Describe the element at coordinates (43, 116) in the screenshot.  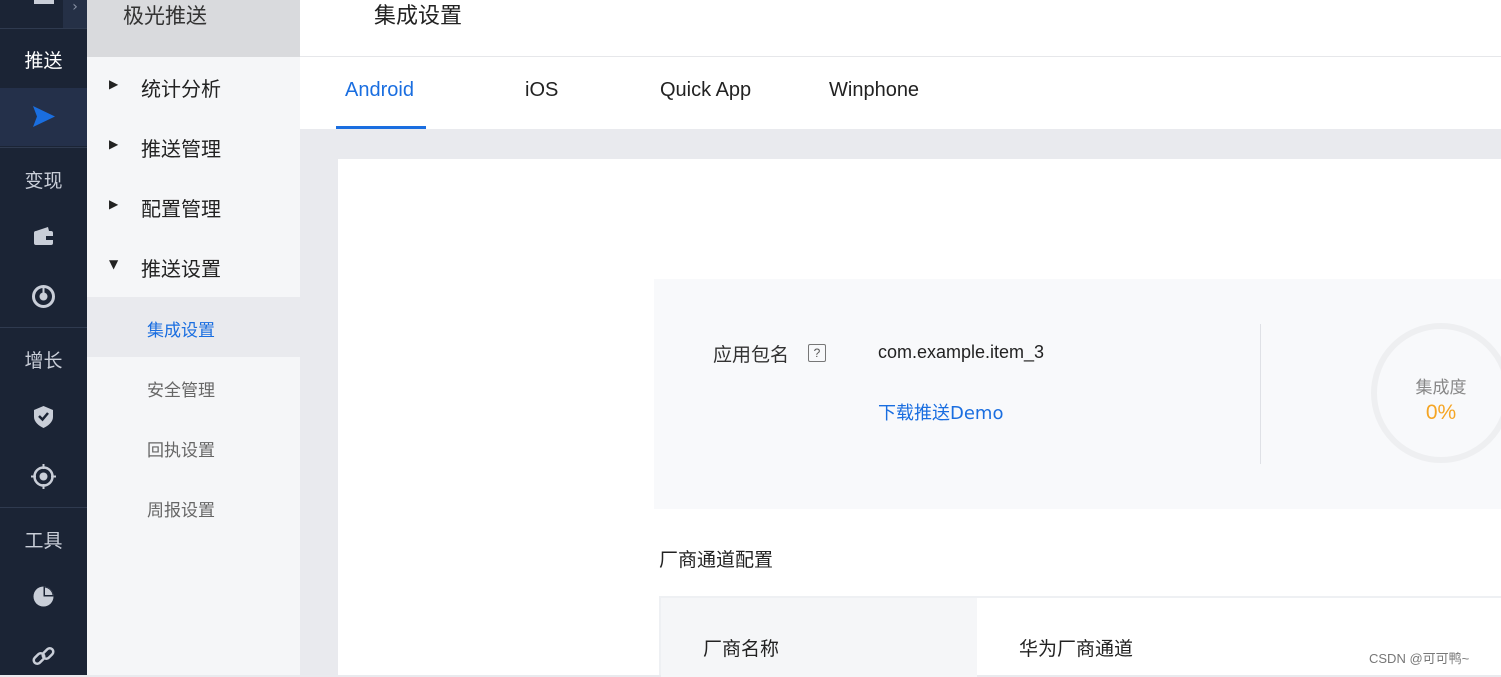
I see `send-icon` at that location.